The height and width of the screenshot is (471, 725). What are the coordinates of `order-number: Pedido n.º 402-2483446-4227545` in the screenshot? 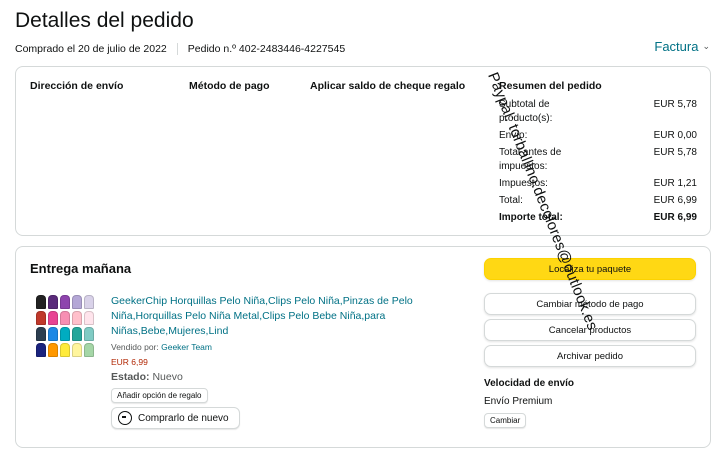 It's located at (266, 49).